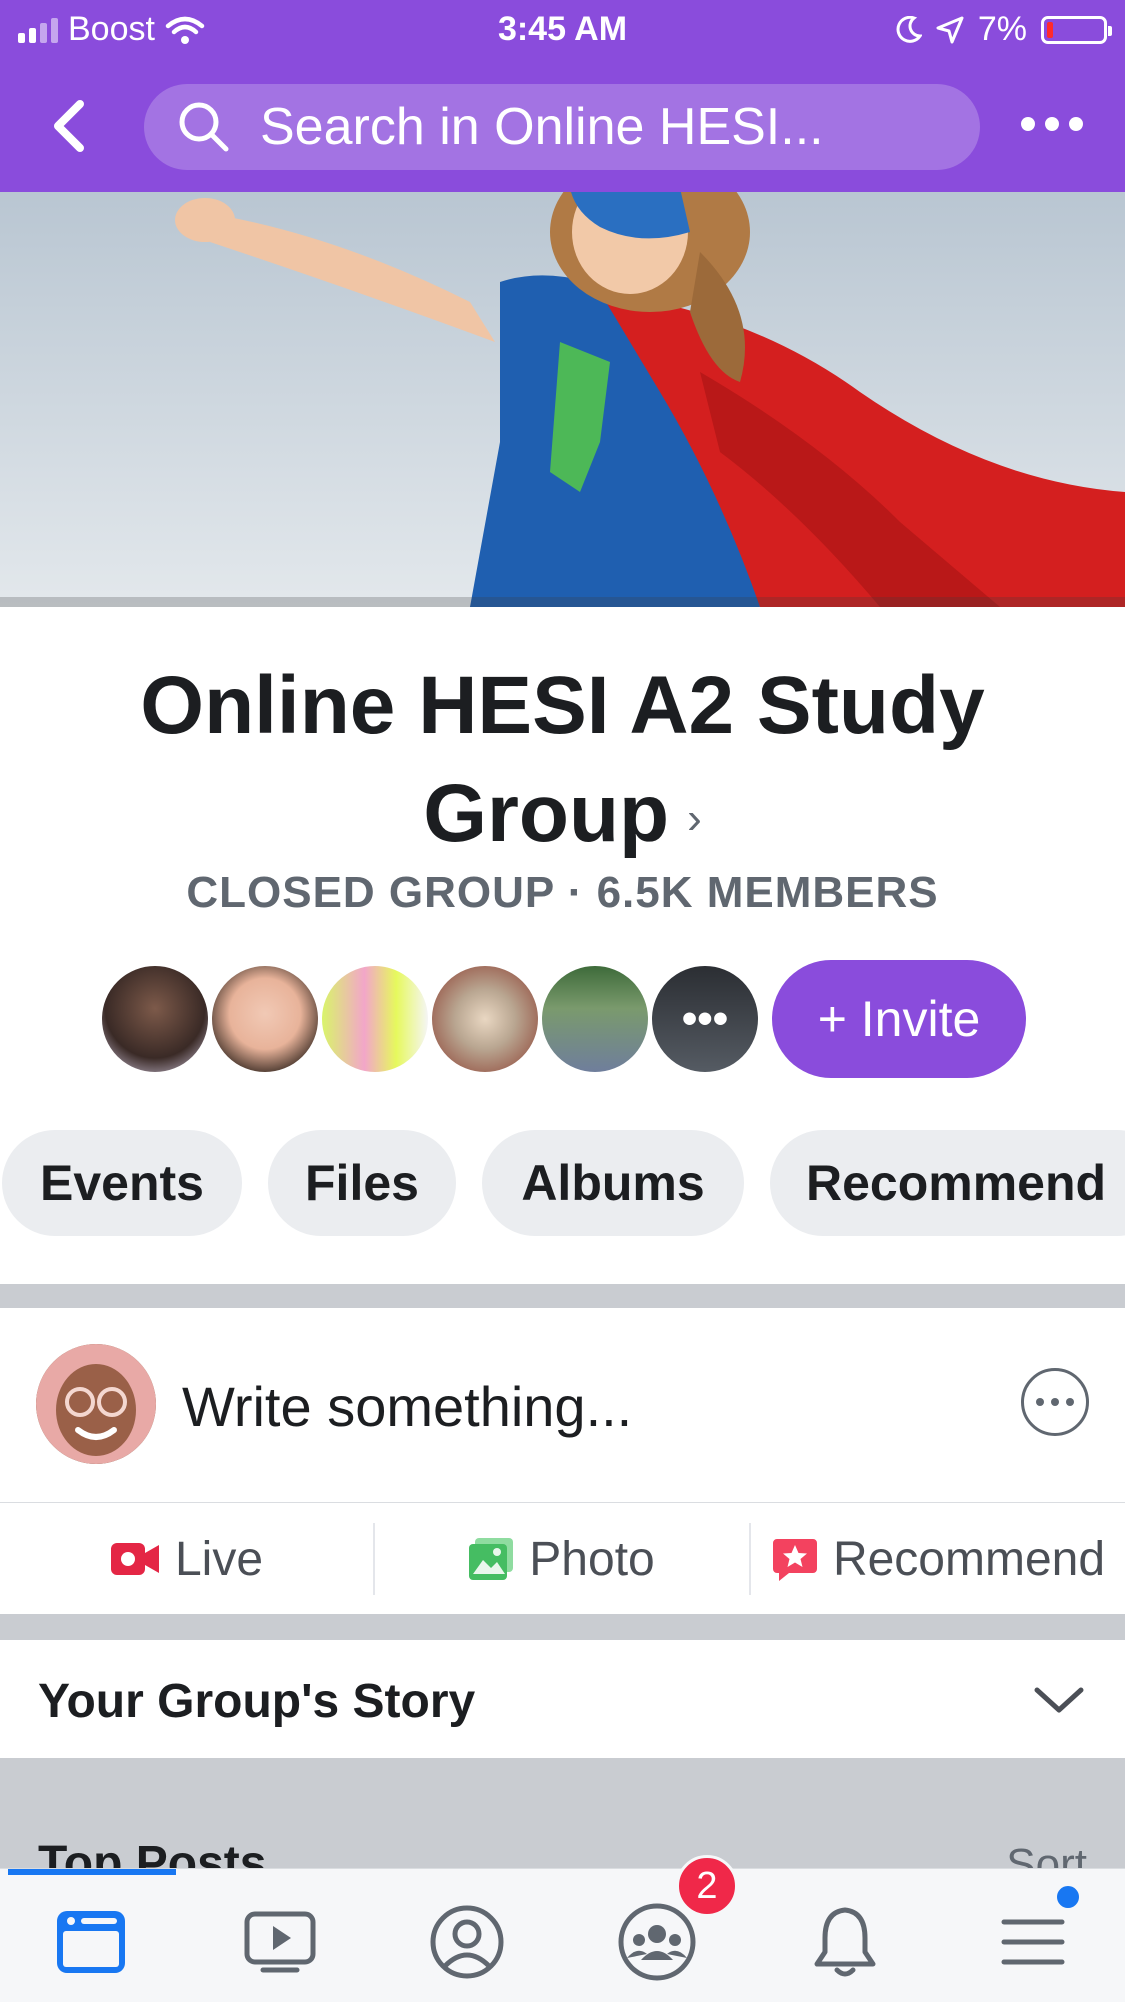 The image size is (1125, 2002). I want to click on recommend-star-icon, so click(794, 1560).